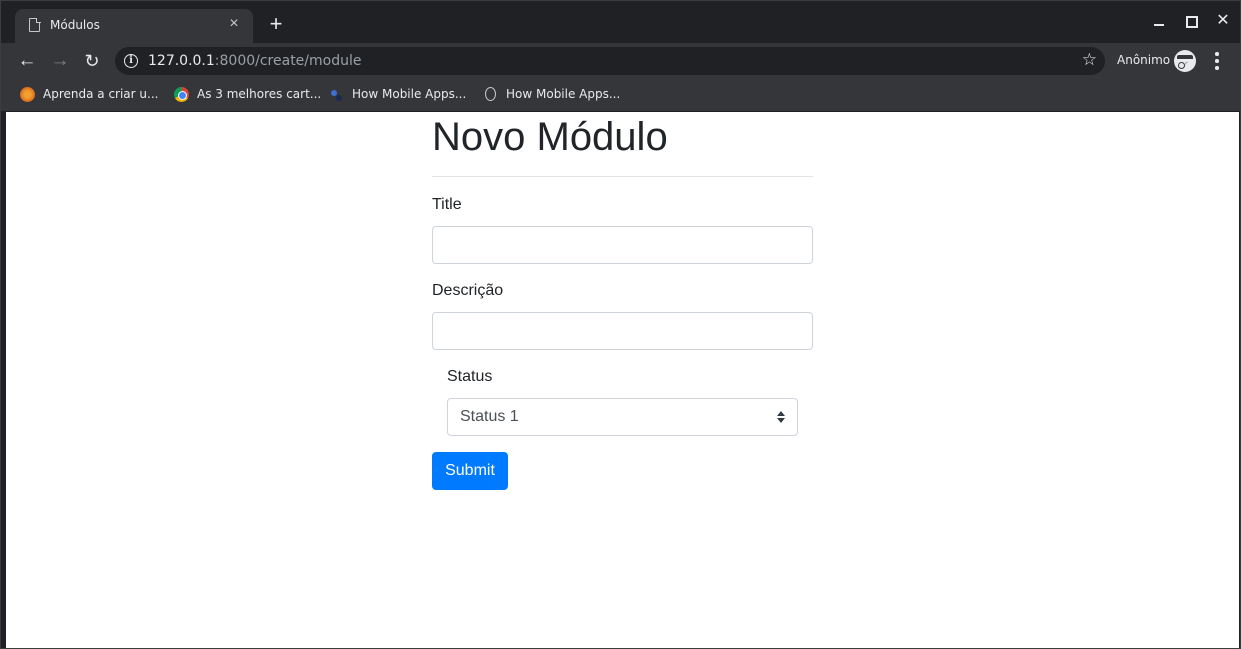 This screenshot has height=649, width=1241. Describe the element at coordinates (75, 25) in the screenshot. I see `tab-title: Módulos` at that location.